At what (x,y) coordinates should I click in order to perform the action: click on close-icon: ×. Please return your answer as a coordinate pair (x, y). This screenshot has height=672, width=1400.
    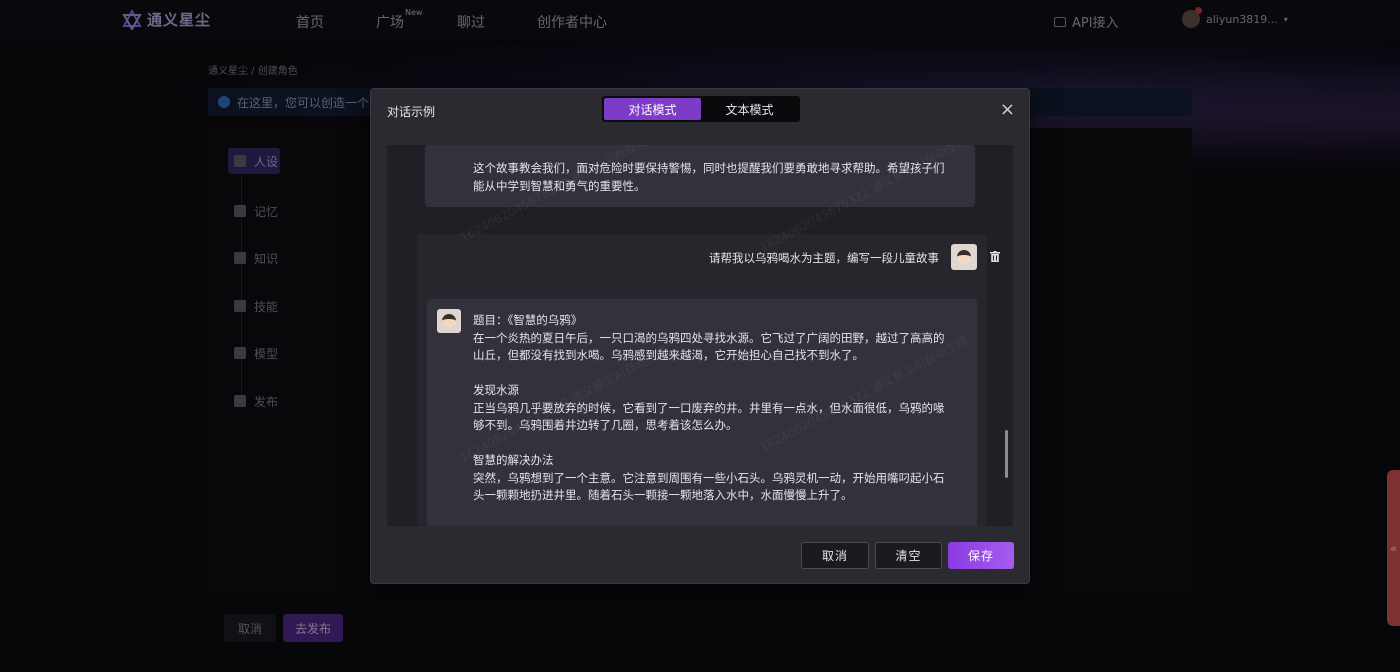
    Looking at the image, I should click on (1007, 110).